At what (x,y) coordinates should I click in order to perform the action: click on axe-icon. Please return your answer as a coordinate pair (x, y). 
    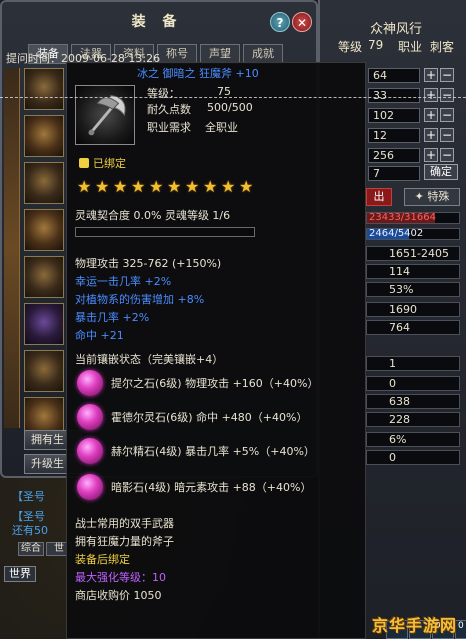
    Looking at the image, I should click on (105, 115).